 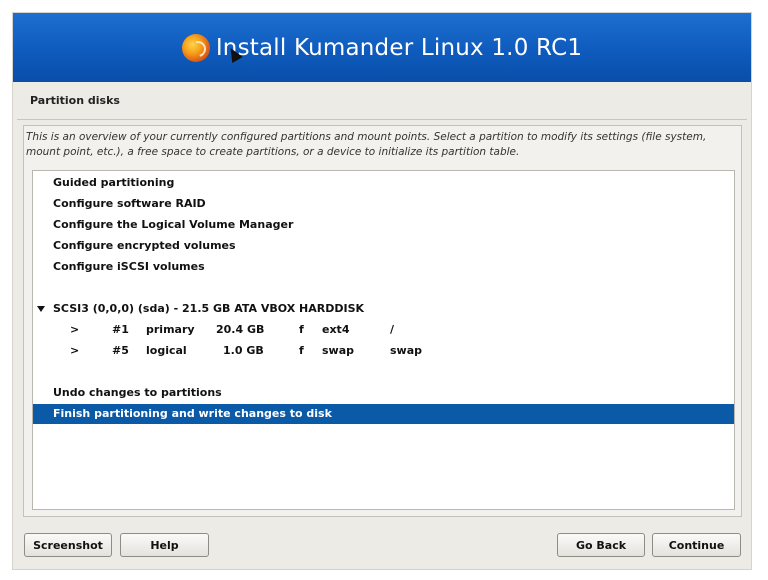 I want to click on partition-size: 20.4 GB, so click(x=240, y=329).